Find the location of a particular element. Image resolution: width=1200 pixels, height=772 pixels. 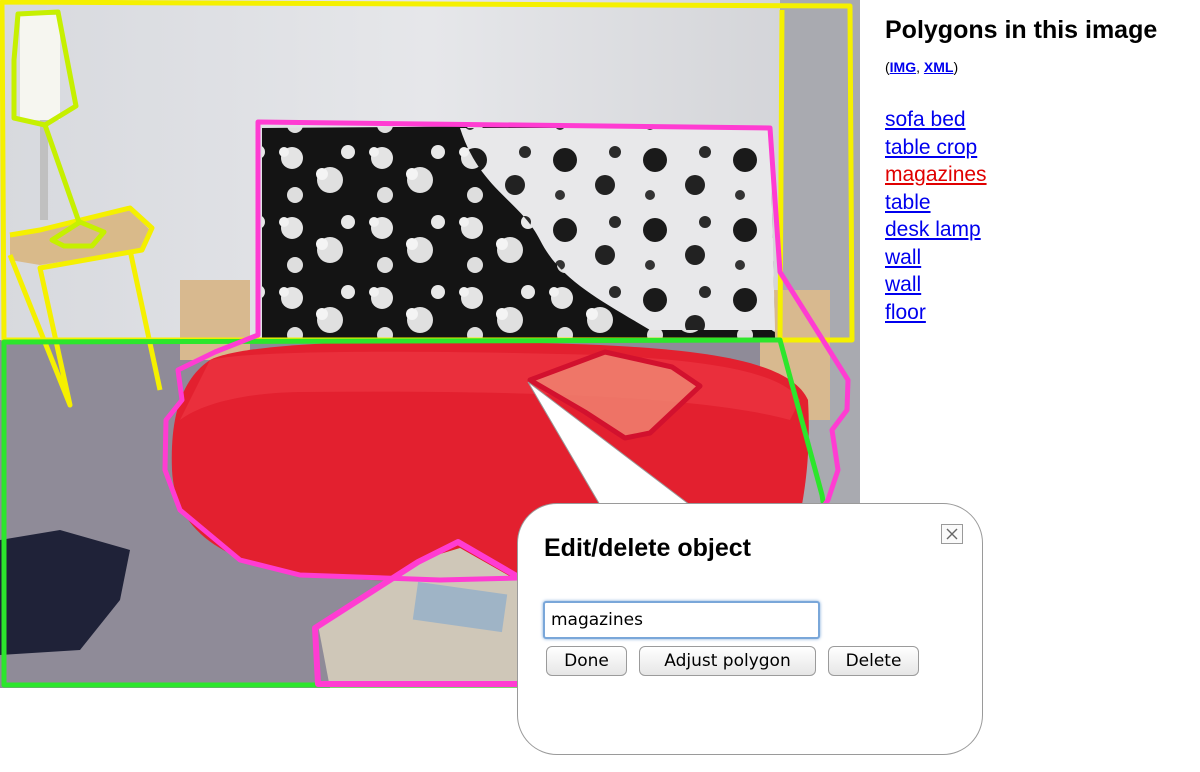

panel-title: Polygons in this image is located at coordinates (1021, 30).